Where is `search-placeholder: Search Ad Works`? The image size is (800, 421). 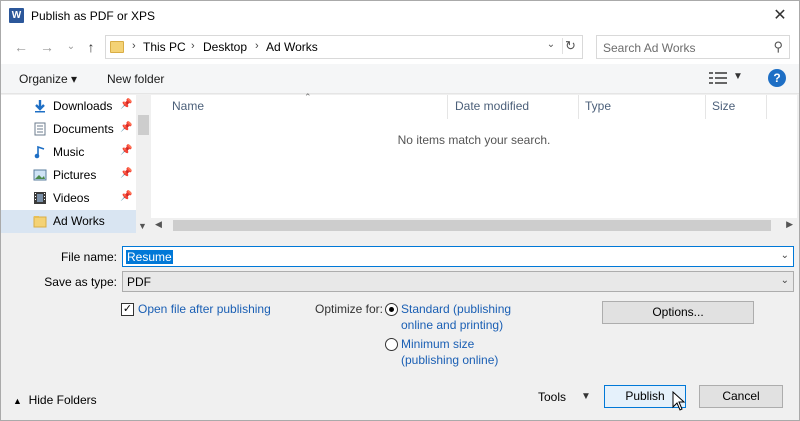 search-placeholder: Search Ad Works is located at coordinates (649, 48).